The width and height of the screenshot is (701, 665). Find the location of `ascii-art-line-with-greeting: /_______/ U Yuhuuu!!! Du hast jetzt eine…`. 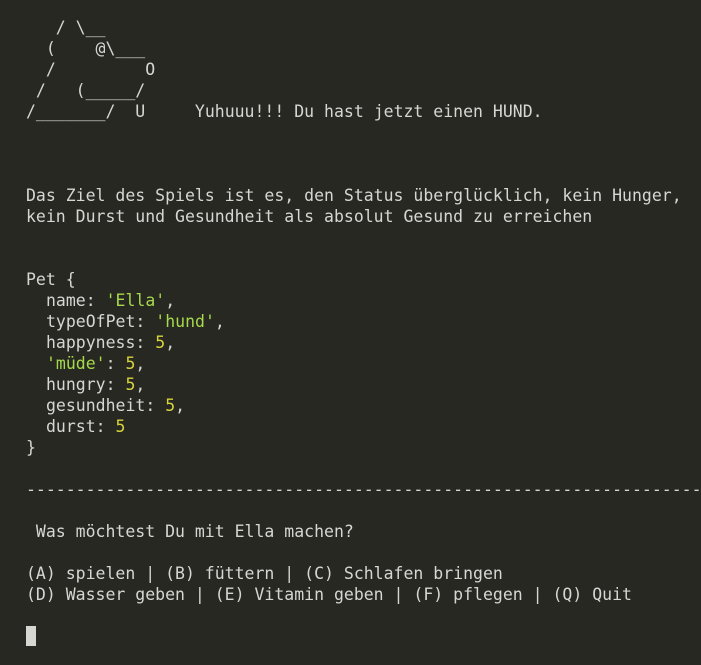

ascii-art-line-with-greeting: /_______/ U Yuhuuu!!! Du hast jetzt eine… is located at coordinates (363, 111).